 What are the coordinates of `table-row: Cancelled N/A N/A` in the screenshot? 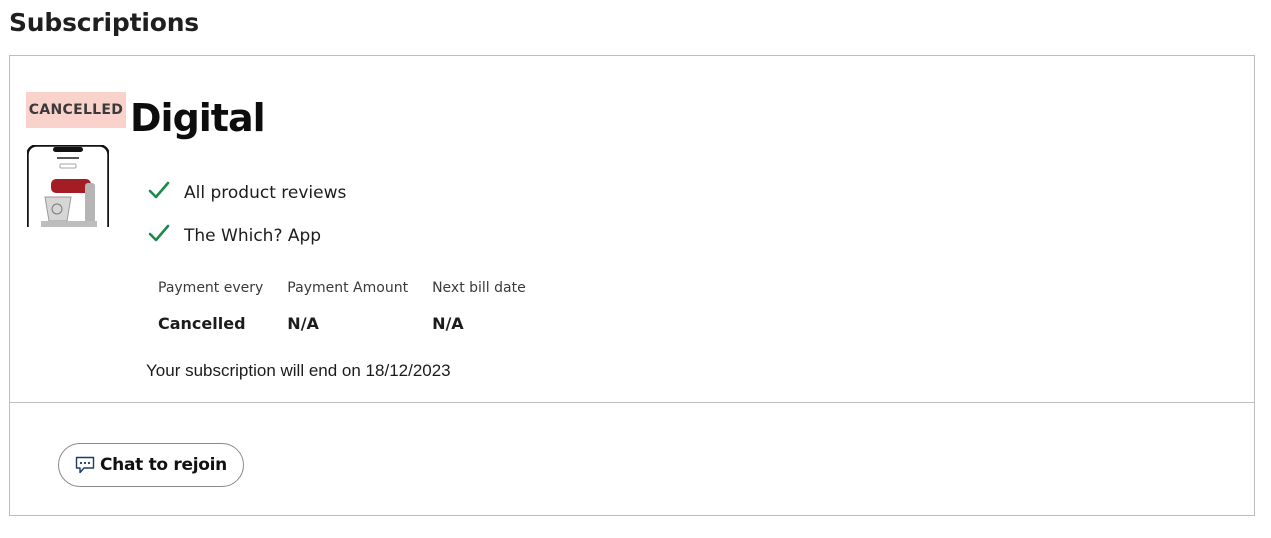 It's located at (354, 316).